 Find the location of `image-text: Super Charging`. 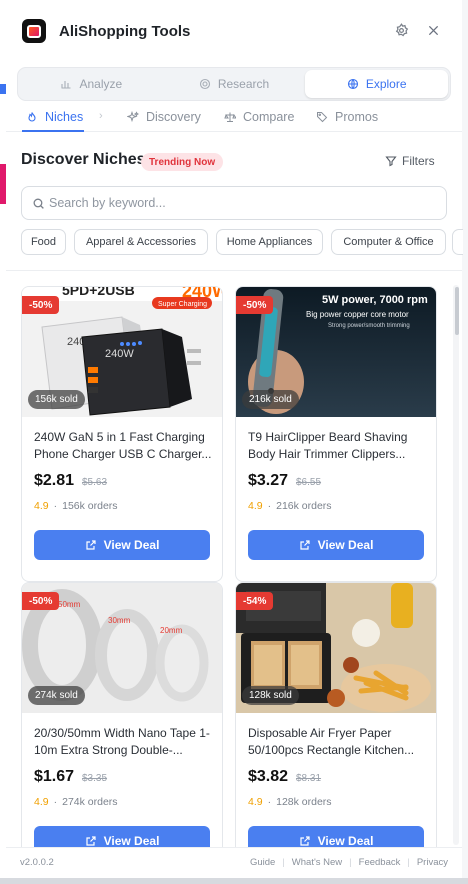

image-text: Super Charging is located at coordinates (182, 304).